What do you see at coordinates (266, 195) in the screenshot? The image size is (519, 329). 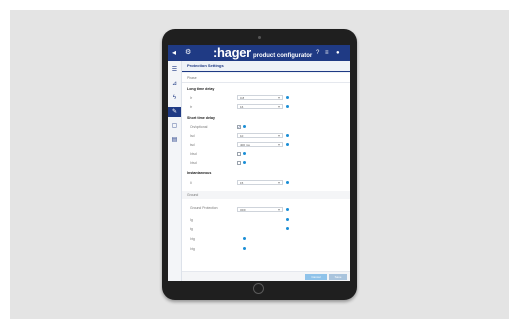 I see `ground-band` at bounding box center [266, 195].